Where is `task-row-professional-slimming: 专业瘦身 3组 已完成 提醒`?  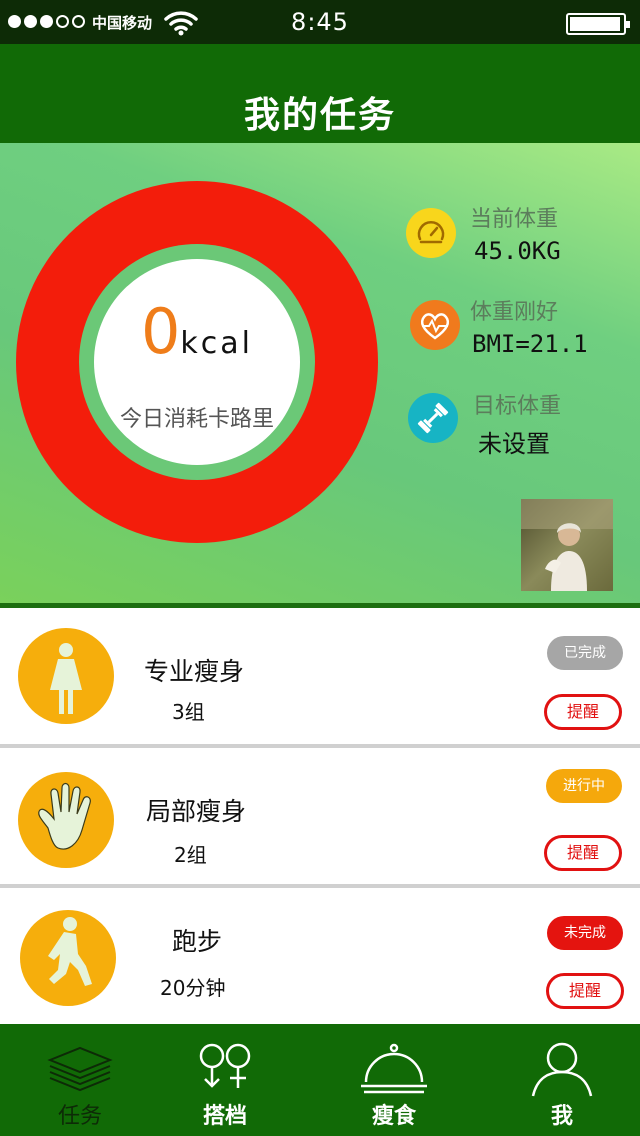
task-row-professional-slimming: 专业瘦身 3组 已完成 提醒 is located at coordinates (320, 676).